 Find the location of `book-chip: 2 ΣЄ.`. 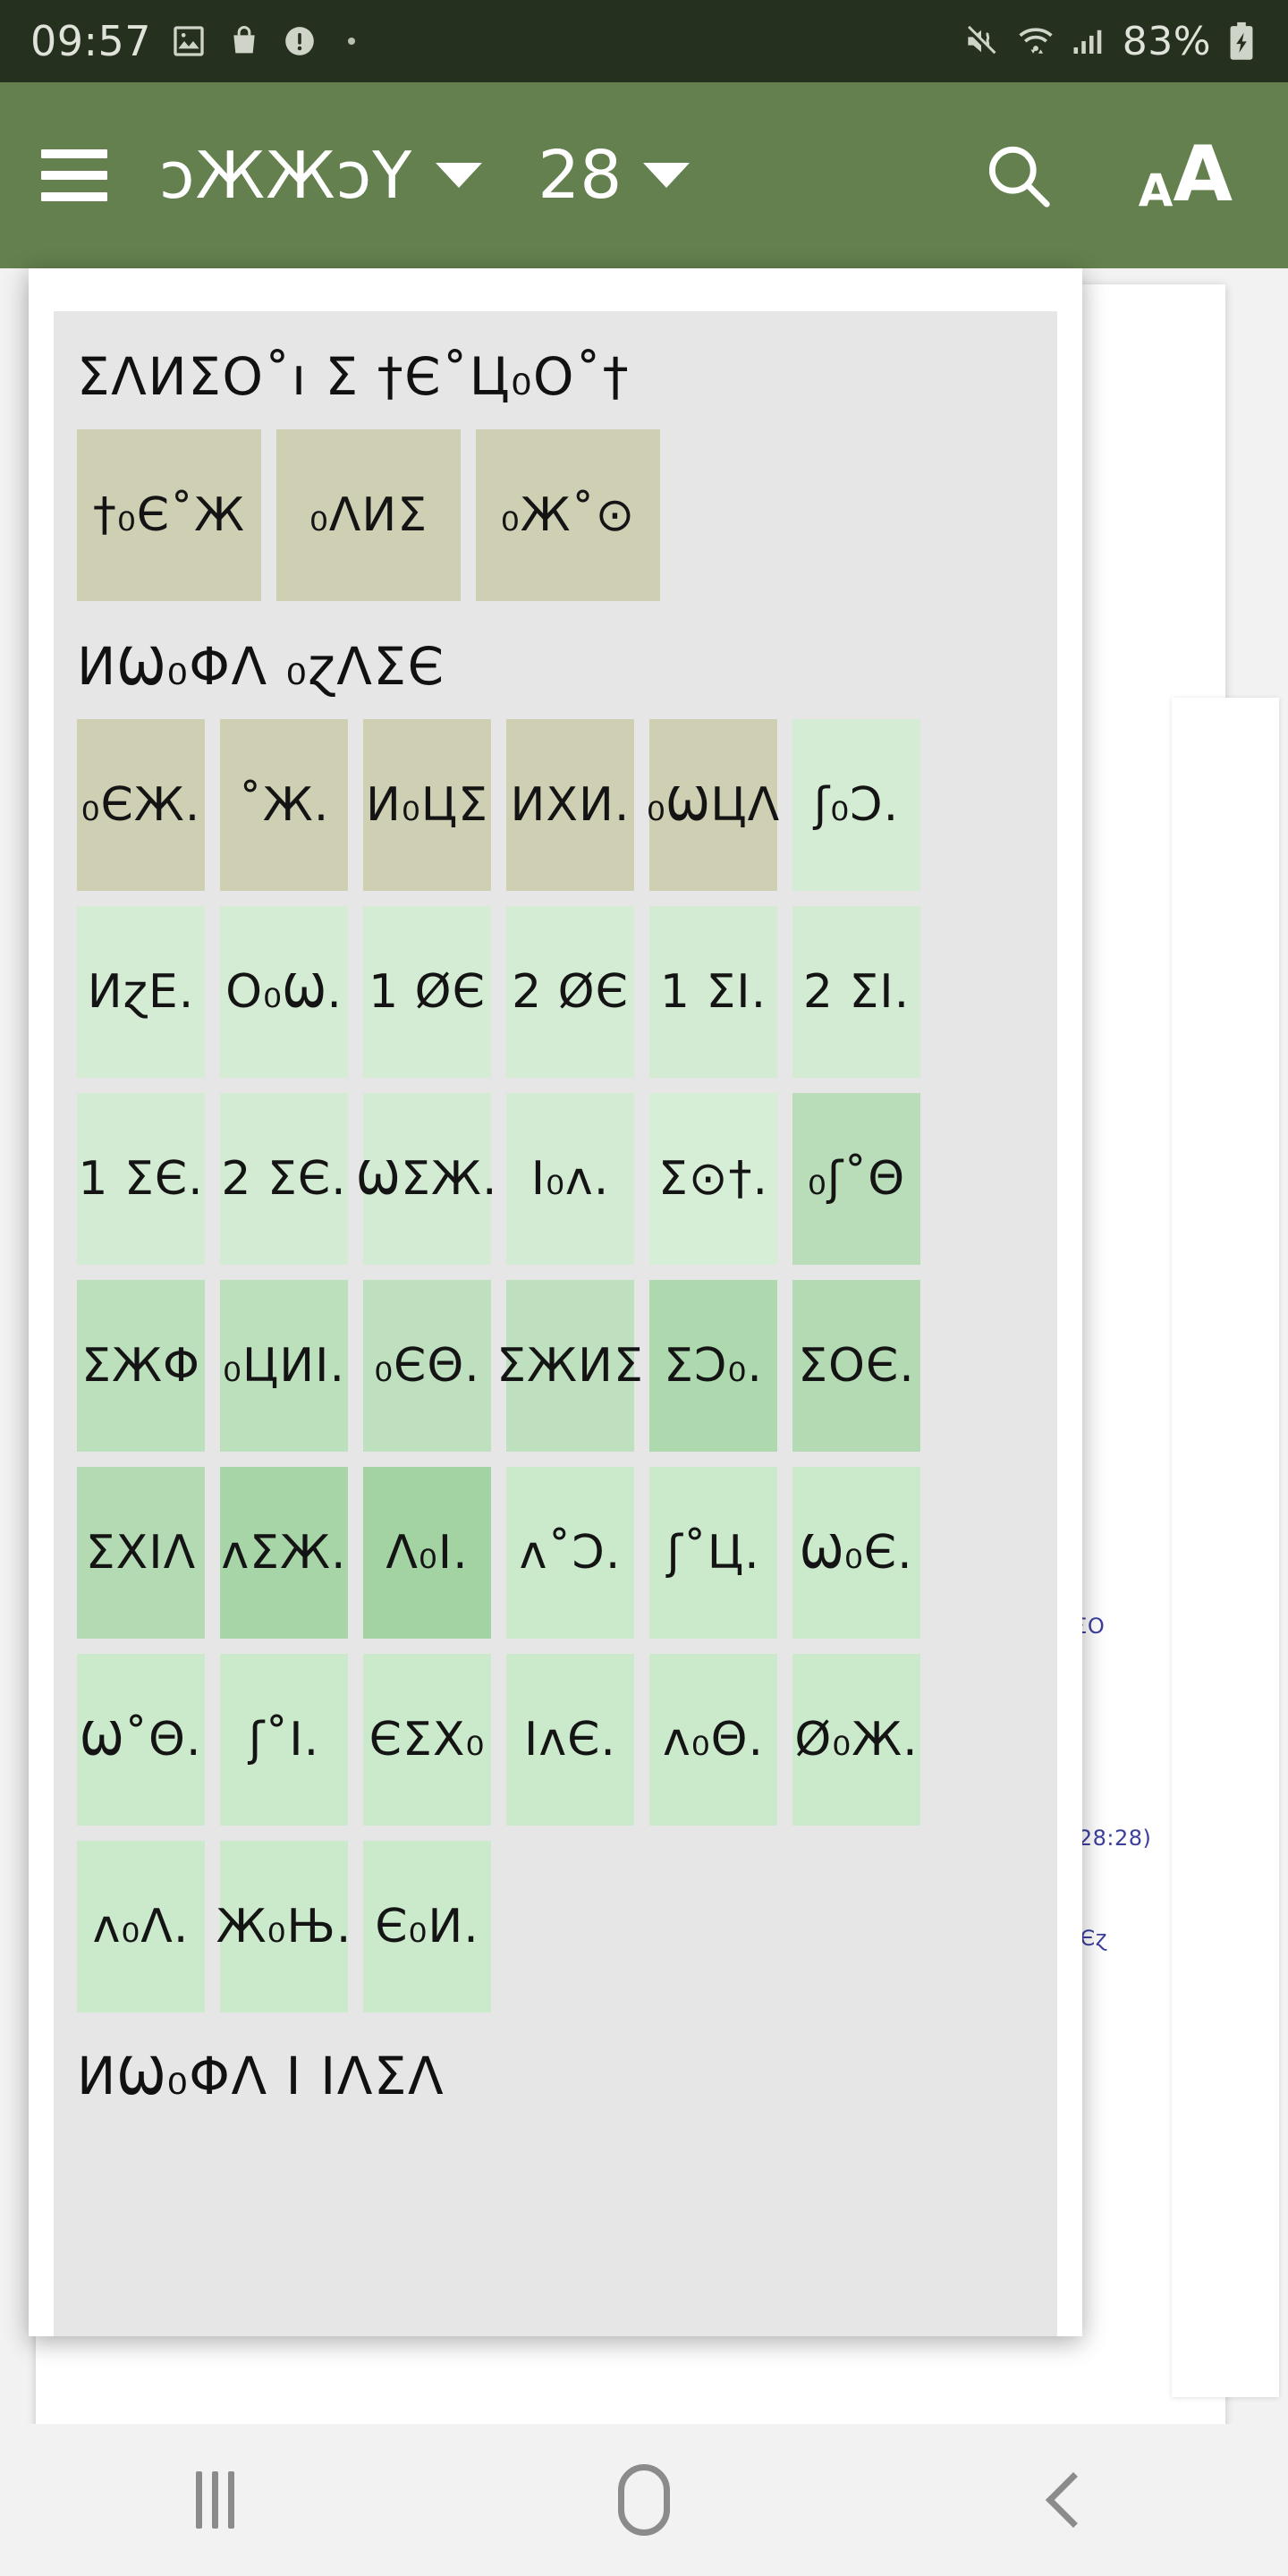

book-chip: 2 ΣЄ. is located at coordinates (284, 1179).